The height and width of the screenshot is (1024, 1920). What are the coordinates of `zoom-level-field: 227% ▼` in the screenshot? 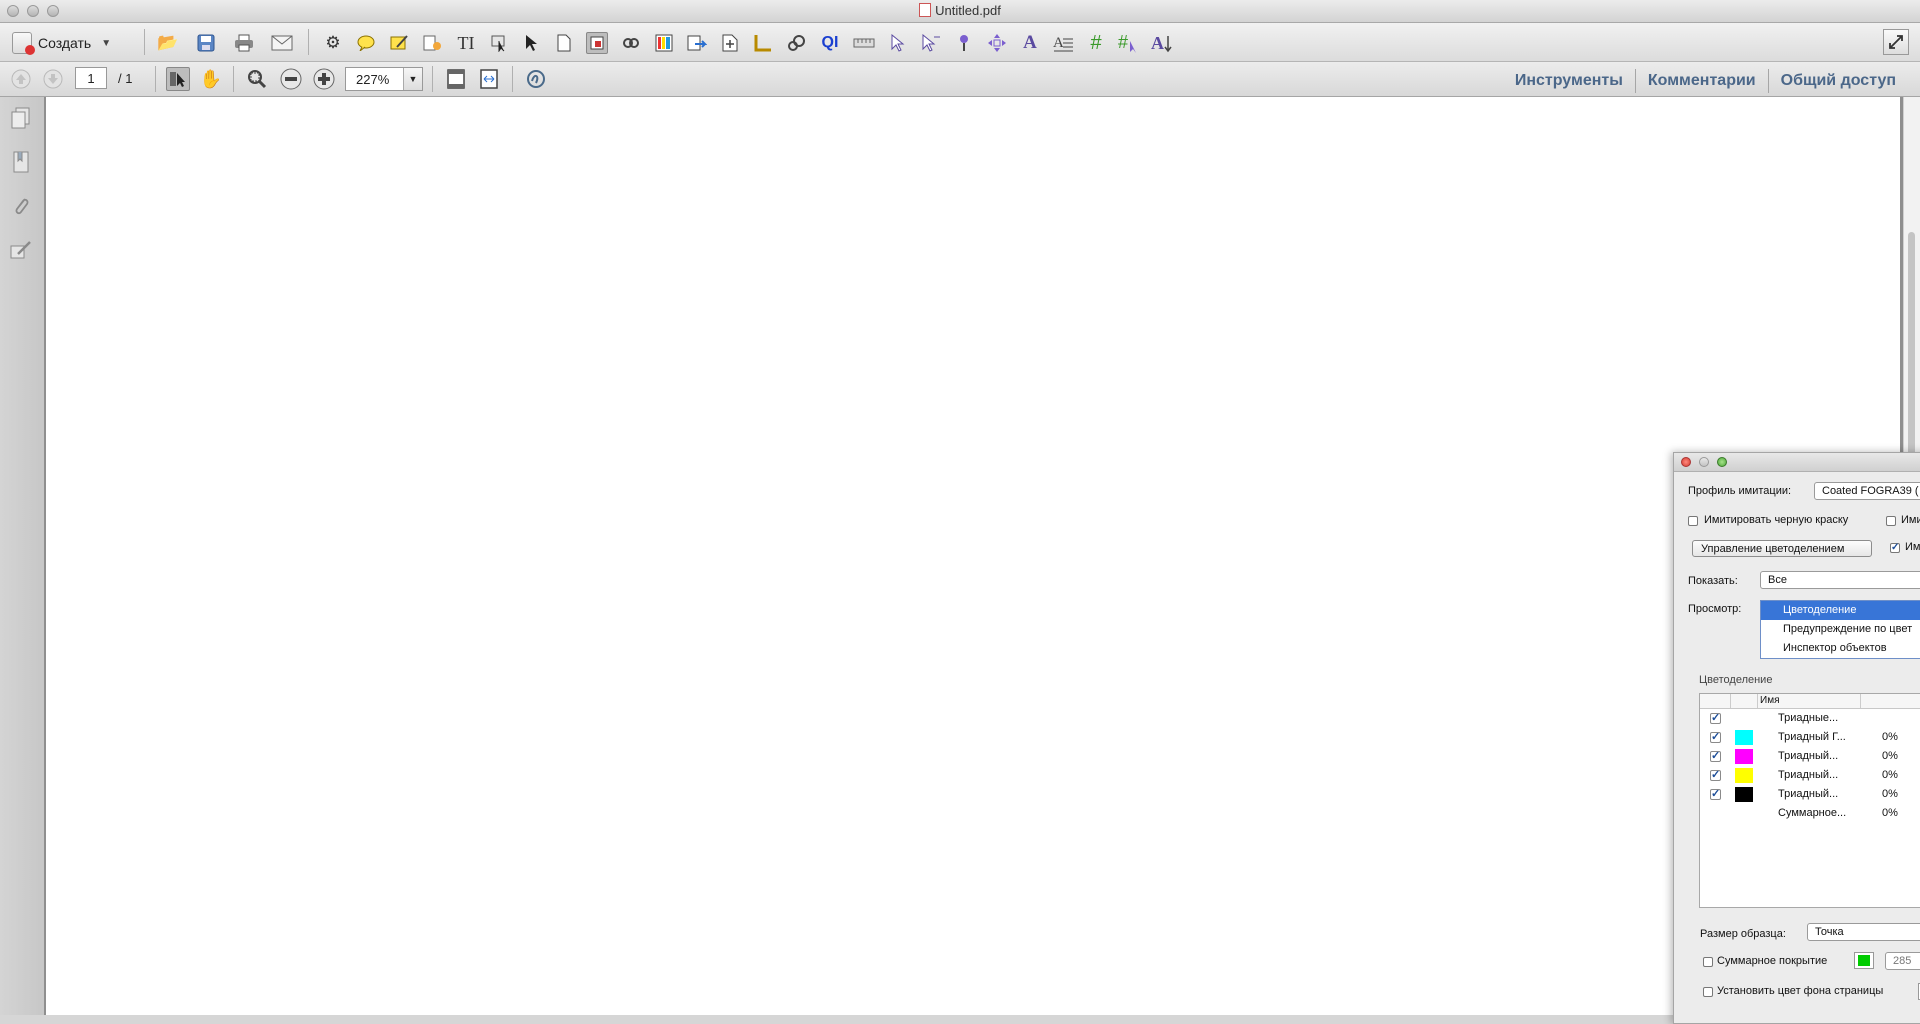 It's located at (384, 79).